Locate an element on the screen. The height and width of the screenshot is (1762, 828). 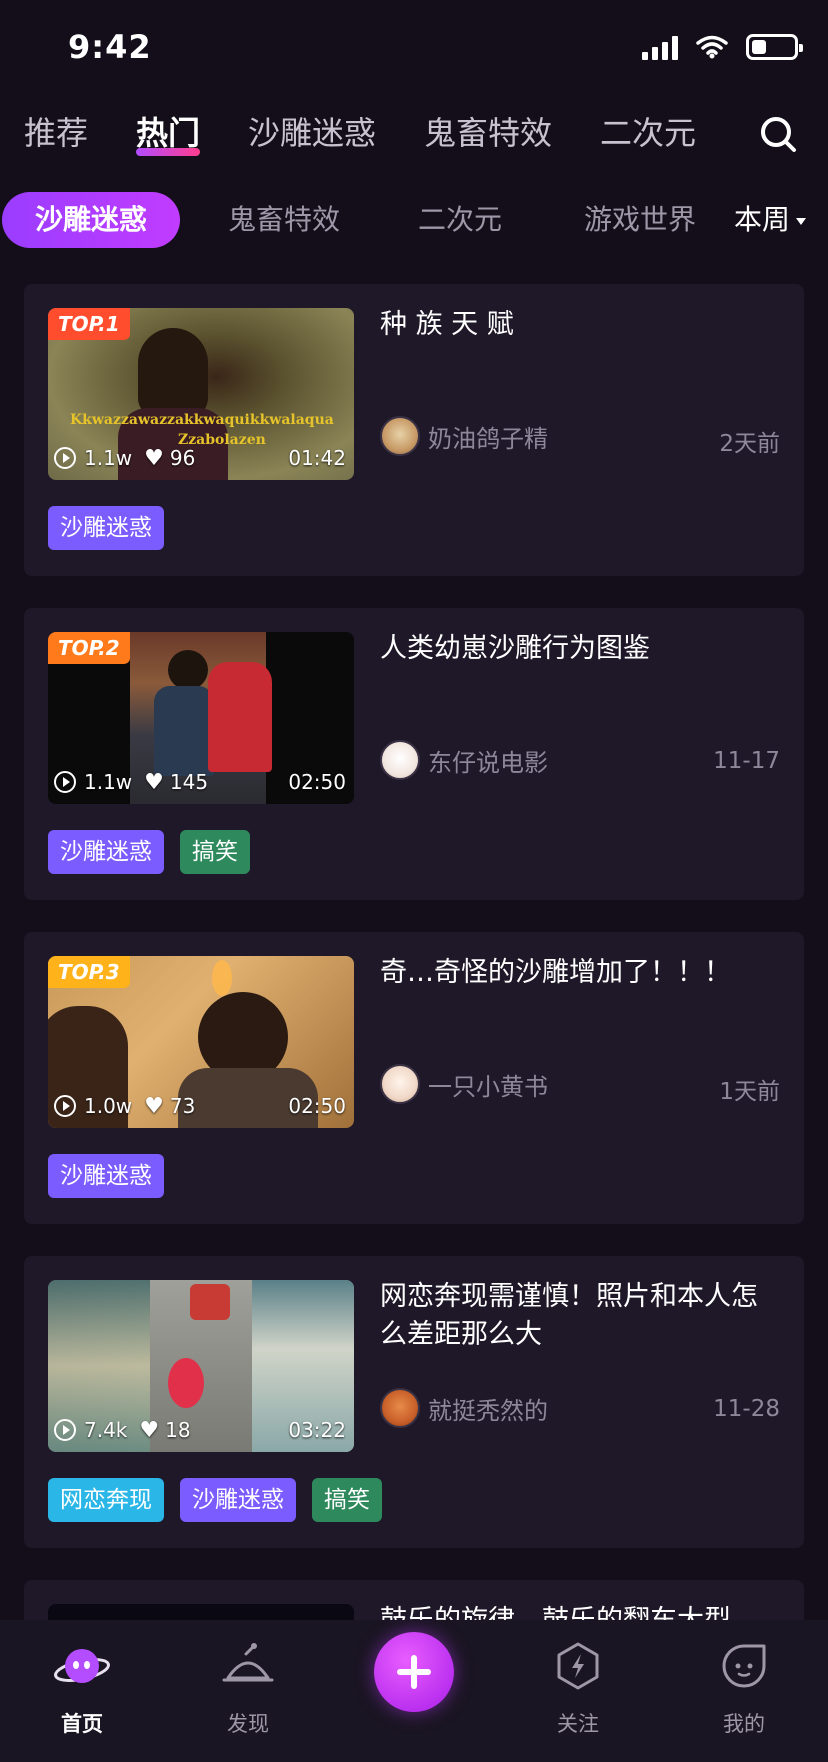
like-count: 73 is located at coordinates (182, 1106).